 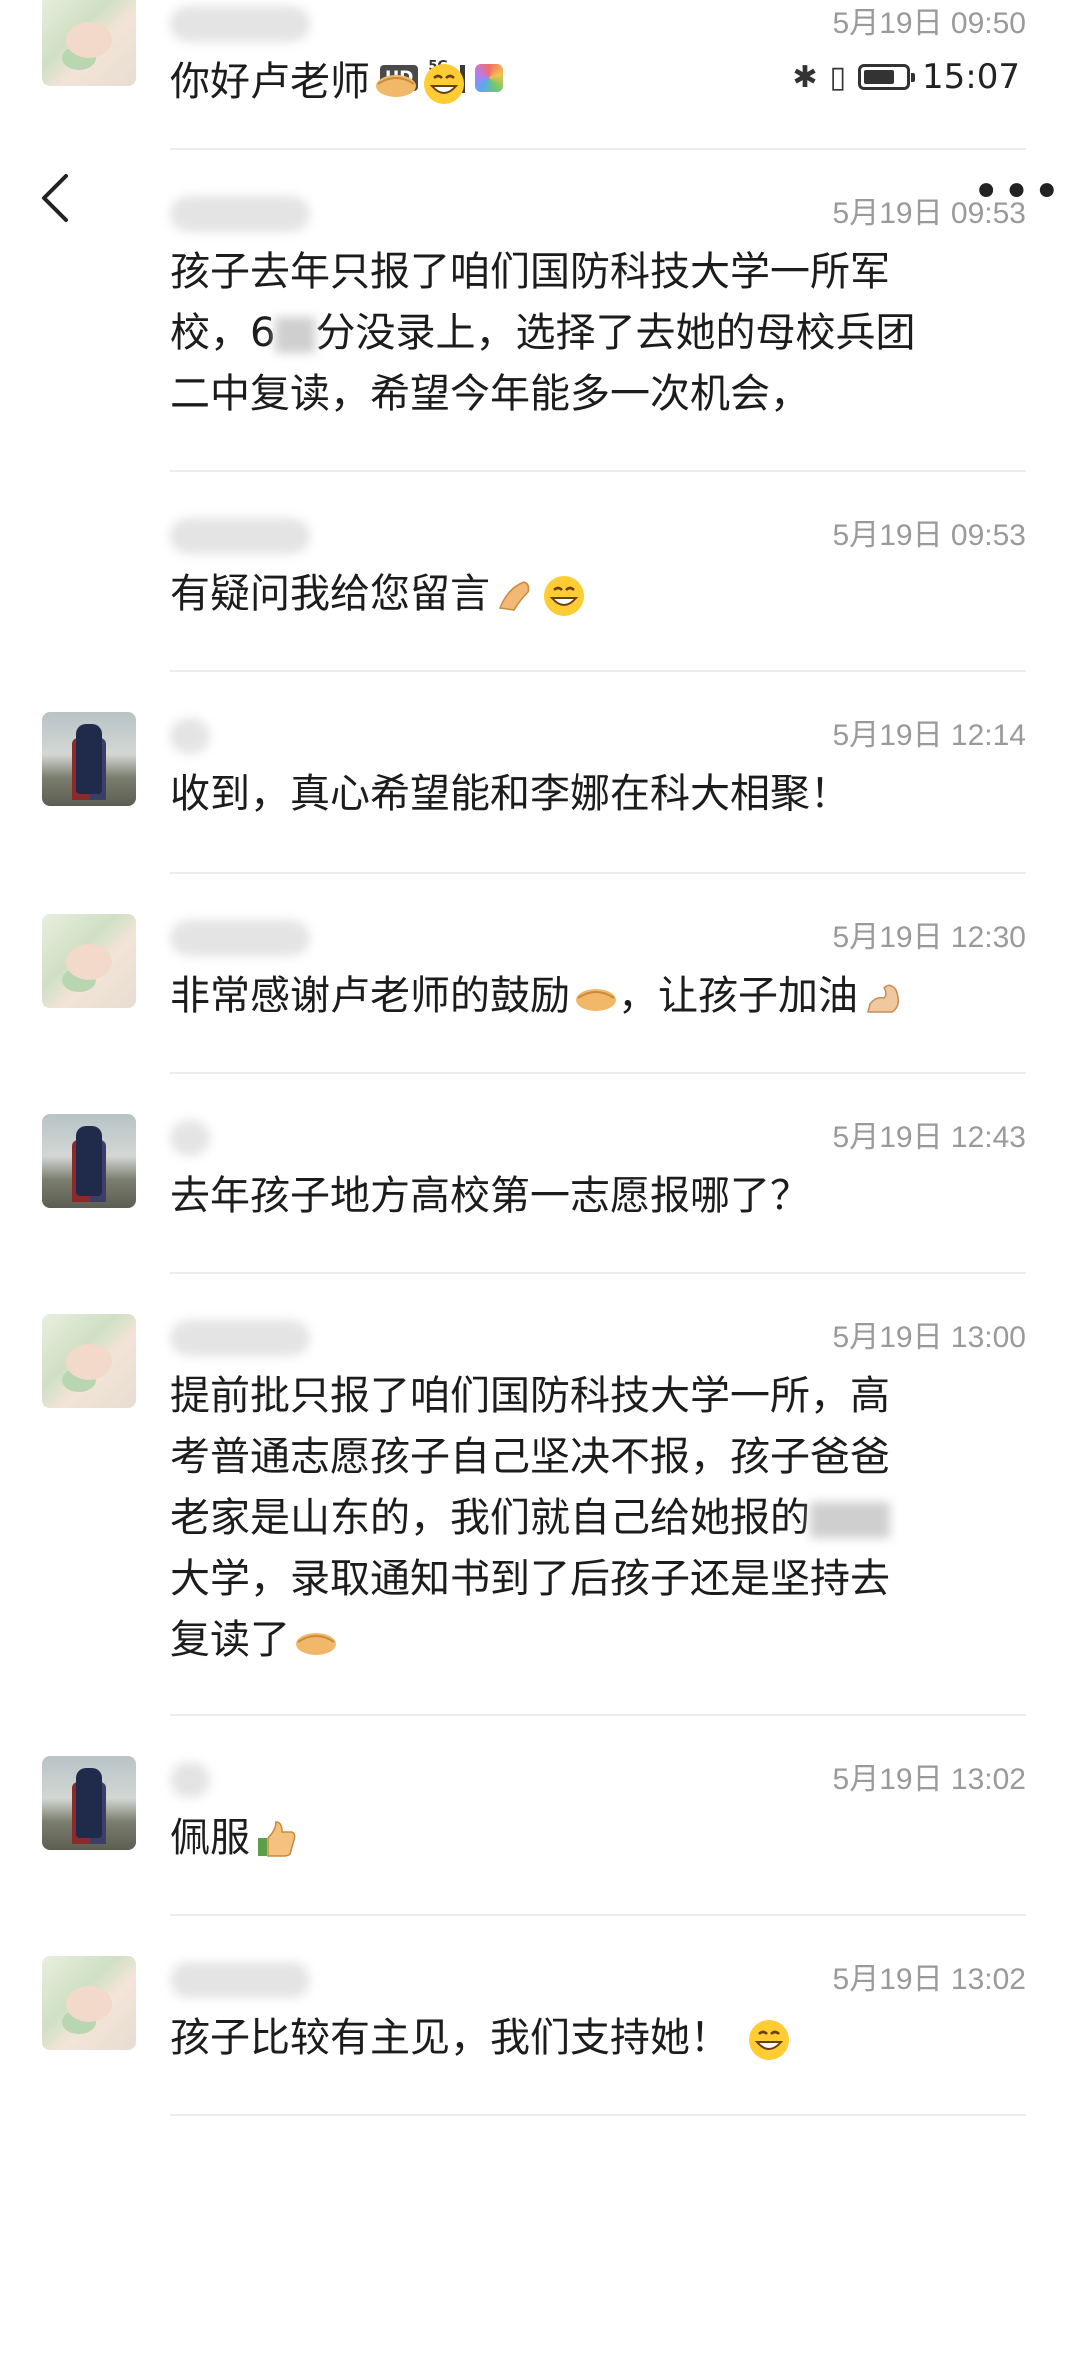 I want to click on flexed-biceps-emoji-icon, so click(x=883, y=998).